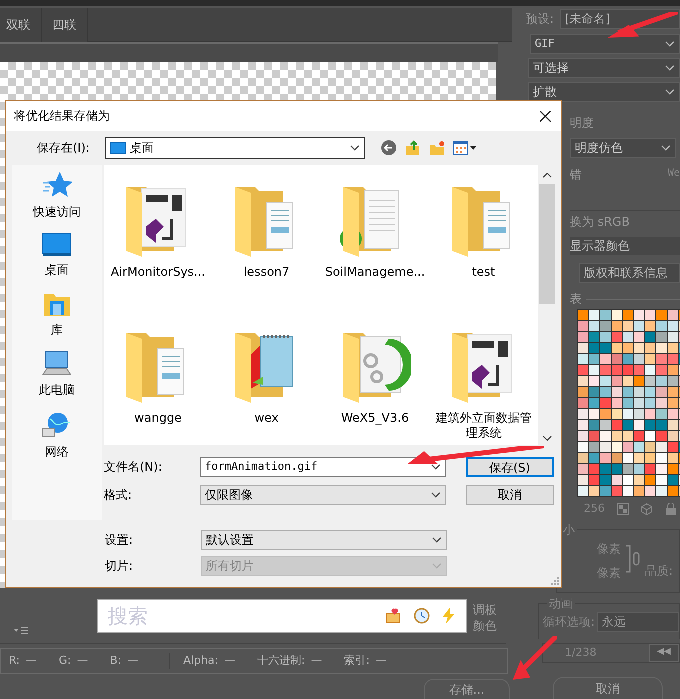 The width and height of the screenshot is (680, 699). What do you see at coordinates (465, 148) in the screenshot?
I see `view-menu-button` at bounding box center [465, 148].